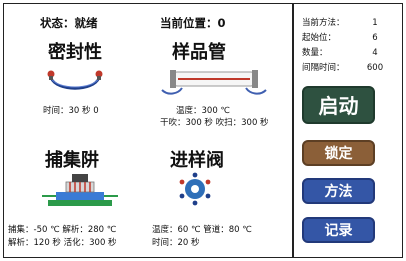  What do you see at coordinates (62, 230) in the screenshot?
I see `trap-line-1: 捕集：-50 ℃ 解析：280 ℃` at bounding box center [62, 230].